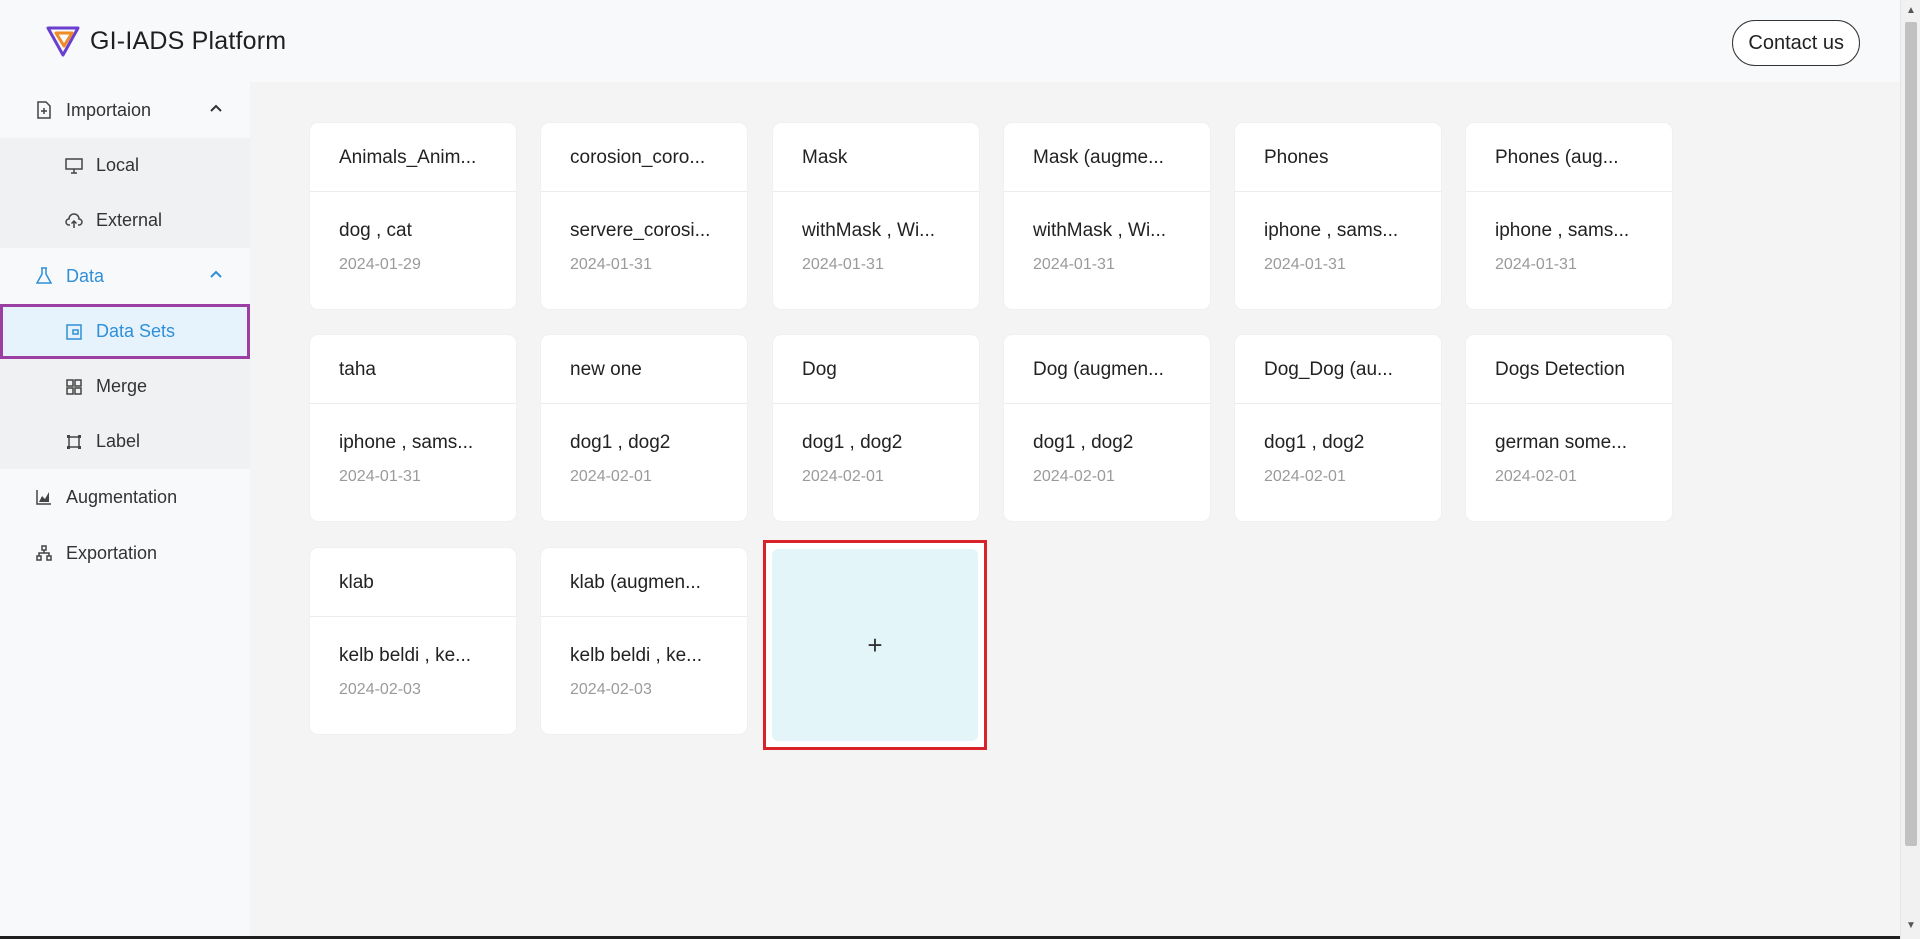  Describe the element at coordinates (876, 157) in the screenshot. I see `dataset-title: Mask` at that location.